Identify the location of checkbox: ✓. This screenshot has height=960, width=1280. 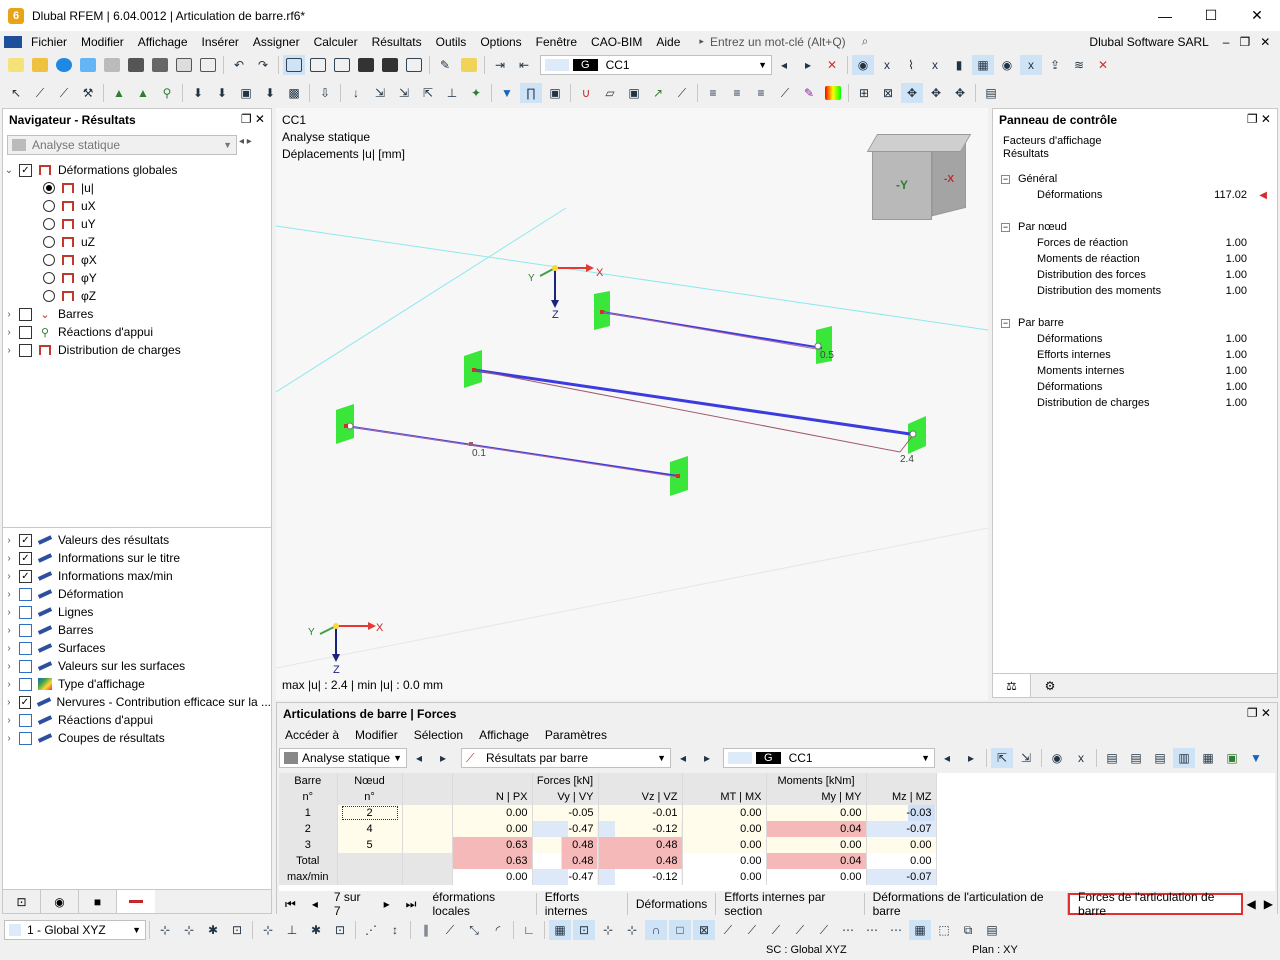
(25, 170).